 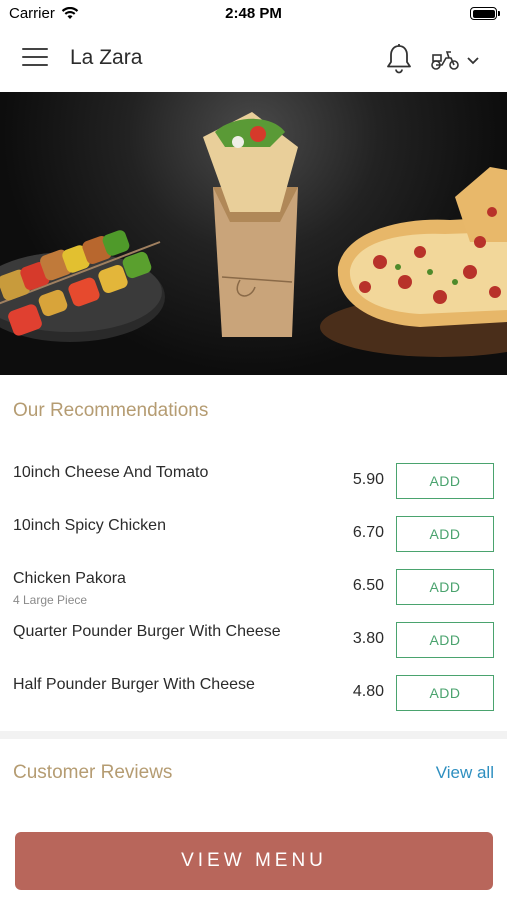 I want to click on bell-icon, so click(x=399, y=59).